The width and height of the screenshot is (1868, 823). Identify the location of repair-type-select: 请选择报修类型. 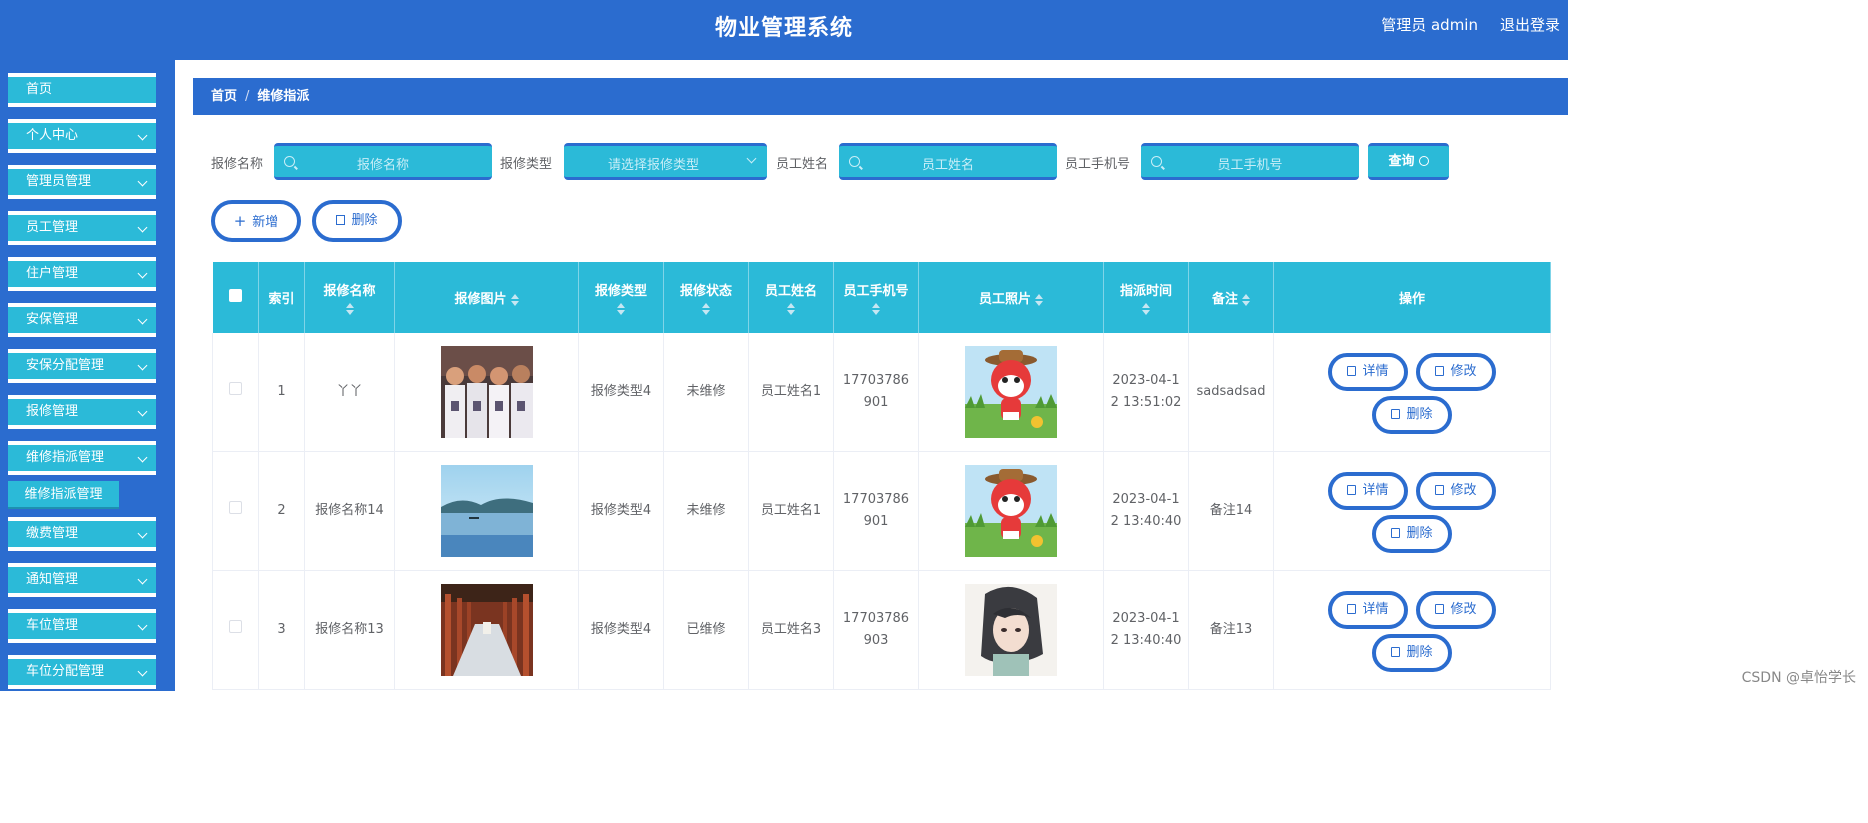
(665, 161).